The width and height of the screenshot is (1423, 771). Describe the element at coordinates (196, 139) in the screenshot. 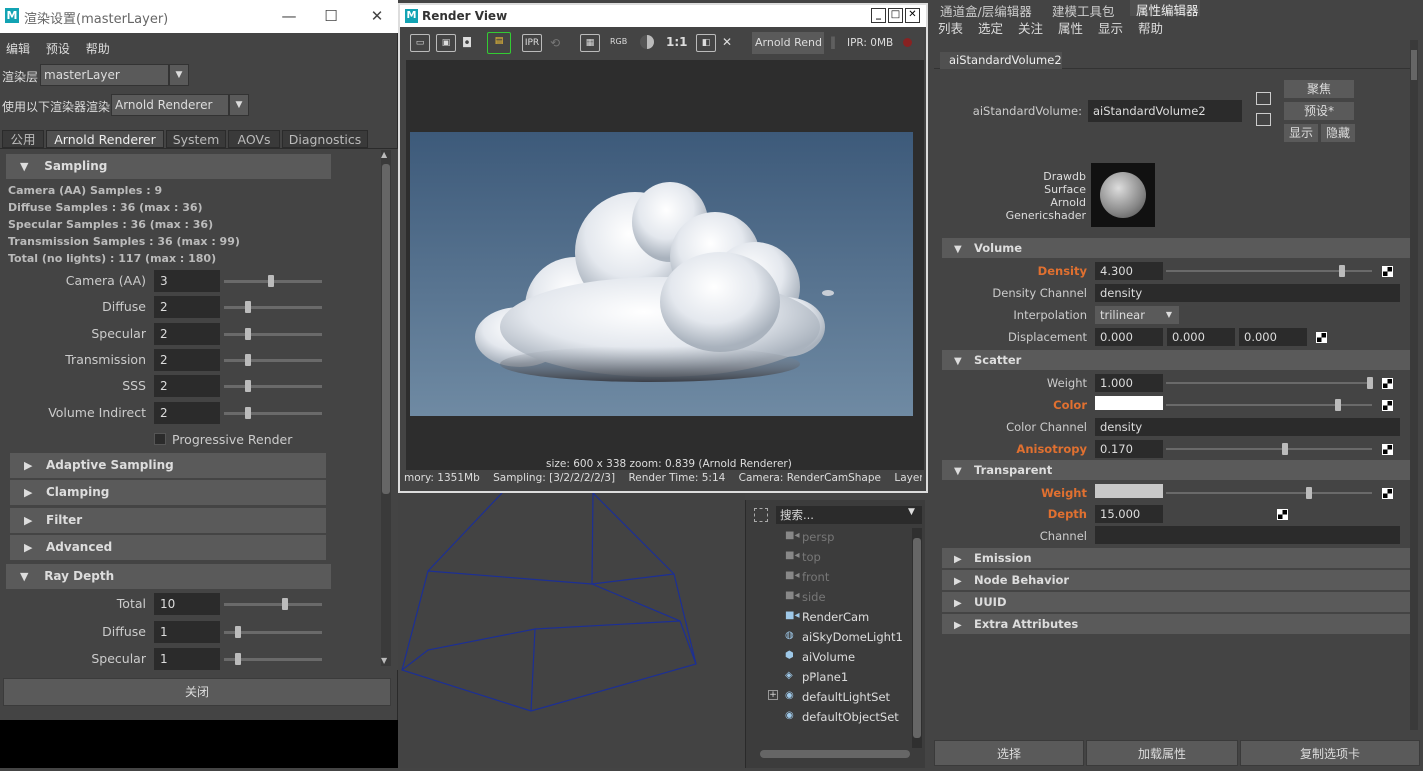

I see `tab-system: System` at that location.